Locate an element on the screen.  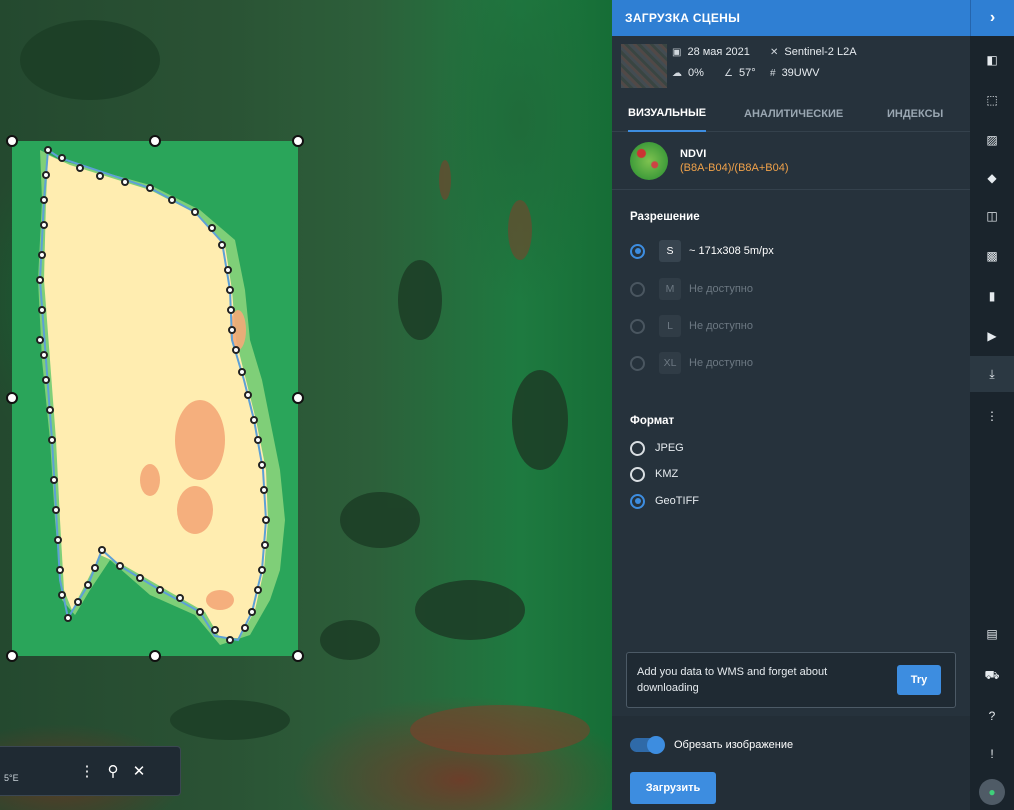
scene-thumbnail is located at coordinates (644, 66).